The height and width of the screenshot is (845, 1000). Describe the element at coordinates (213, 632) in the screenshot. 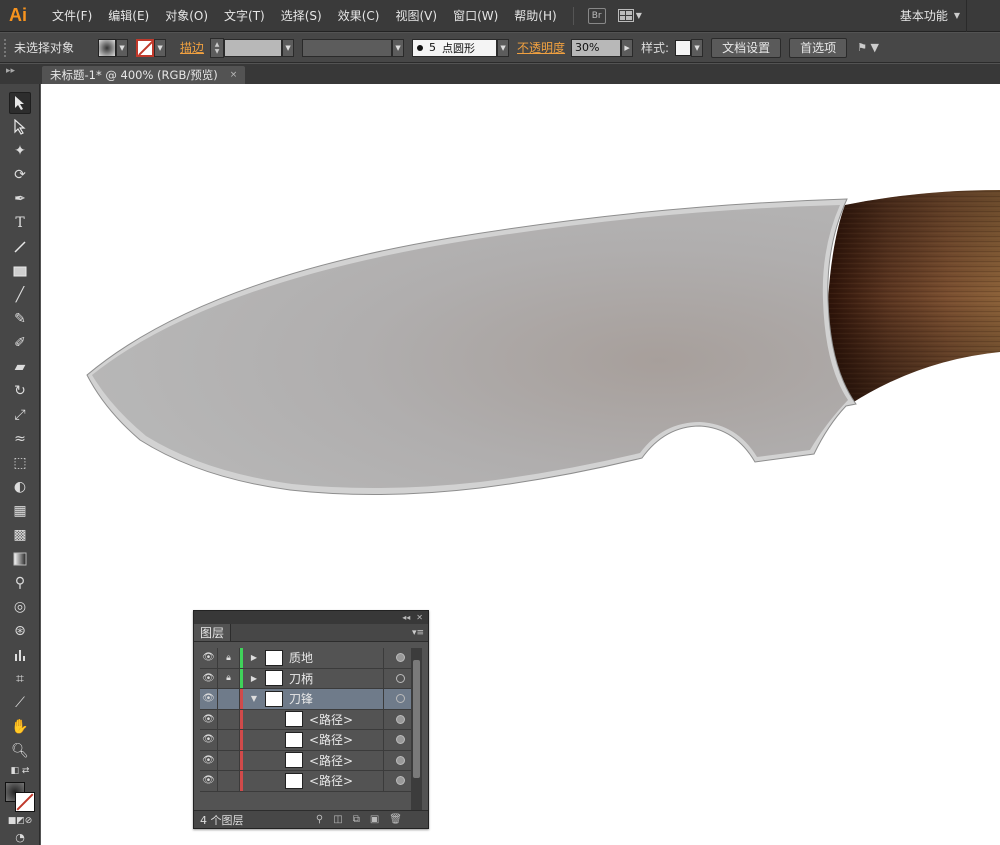

I see `tab-layers: 图层` at that location.